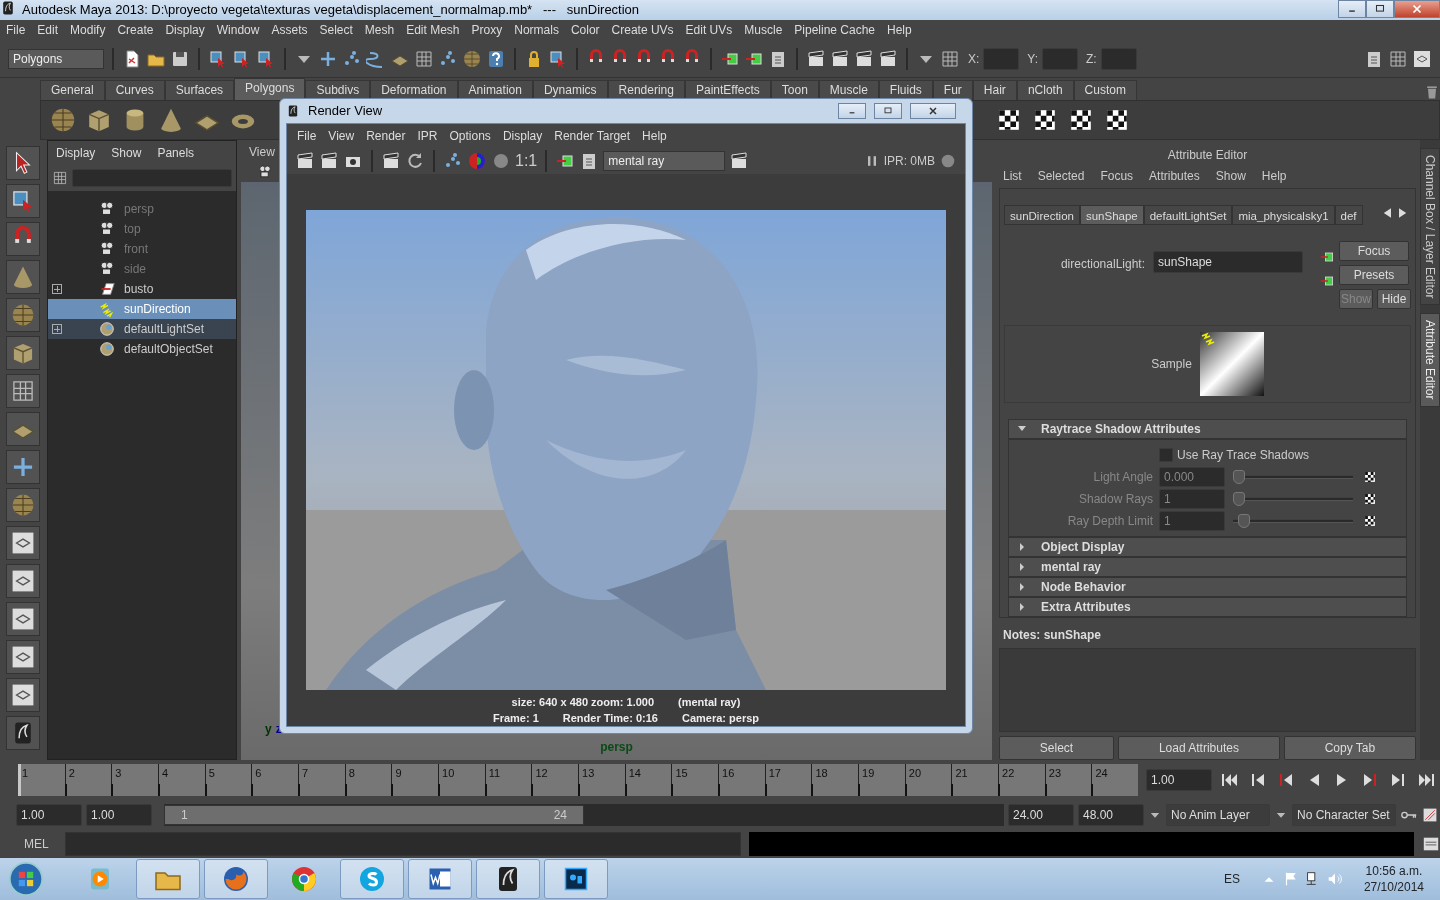 This screenshot has height=900, width=1440. I want to click on range-start-field: 1.00, so click(119, 815).